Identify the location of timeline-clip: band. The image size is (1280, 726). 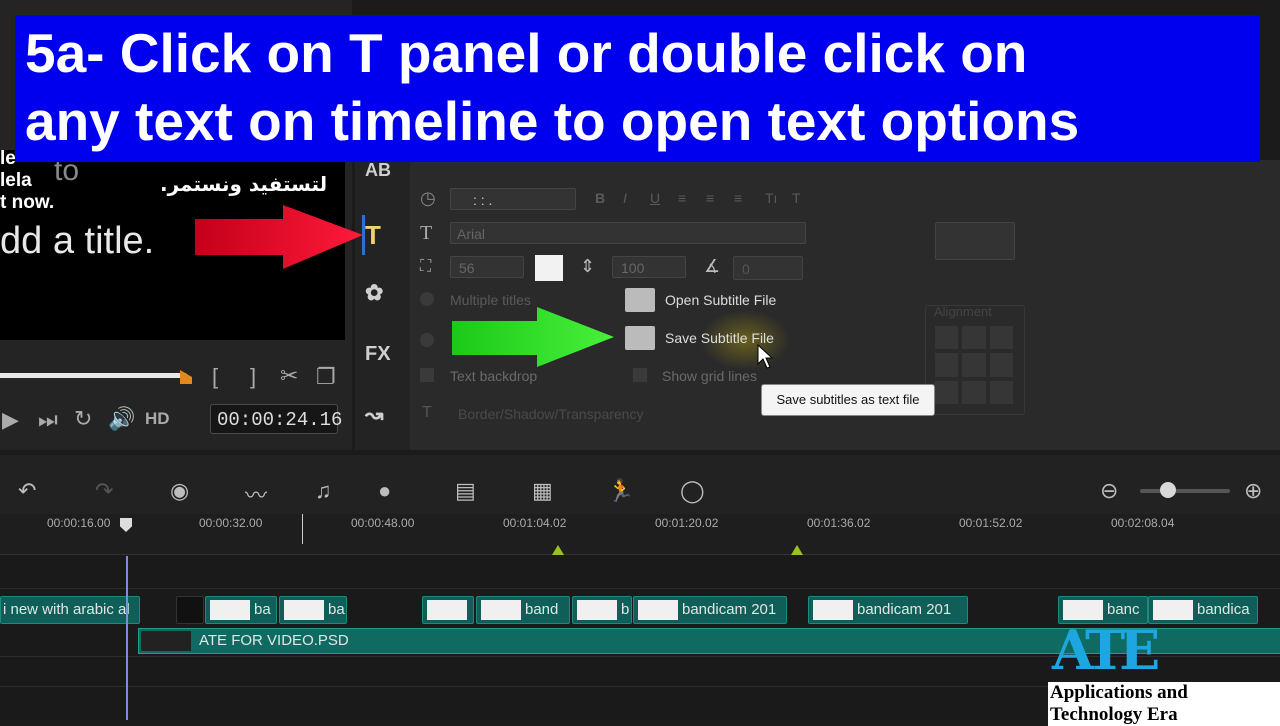
(523, 610).